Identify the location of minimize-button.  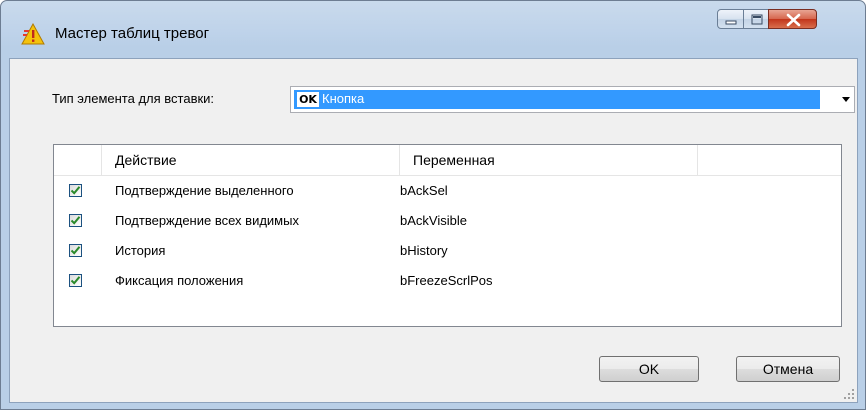
(730, 19).